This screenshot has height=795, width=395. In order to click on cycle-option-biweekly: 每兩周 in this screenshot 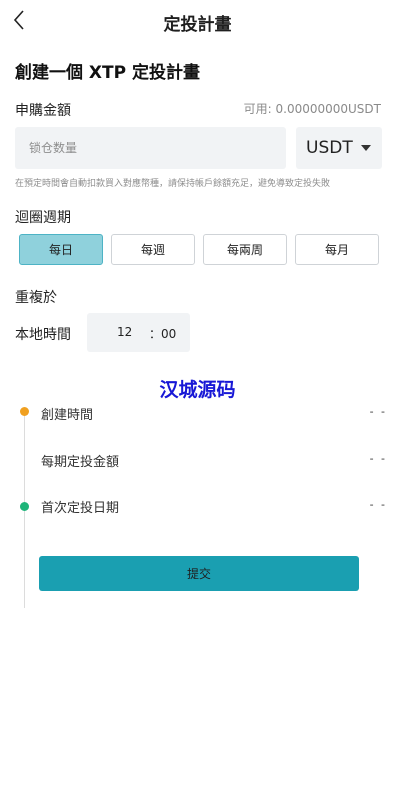, I will do `click(245, 249)`.